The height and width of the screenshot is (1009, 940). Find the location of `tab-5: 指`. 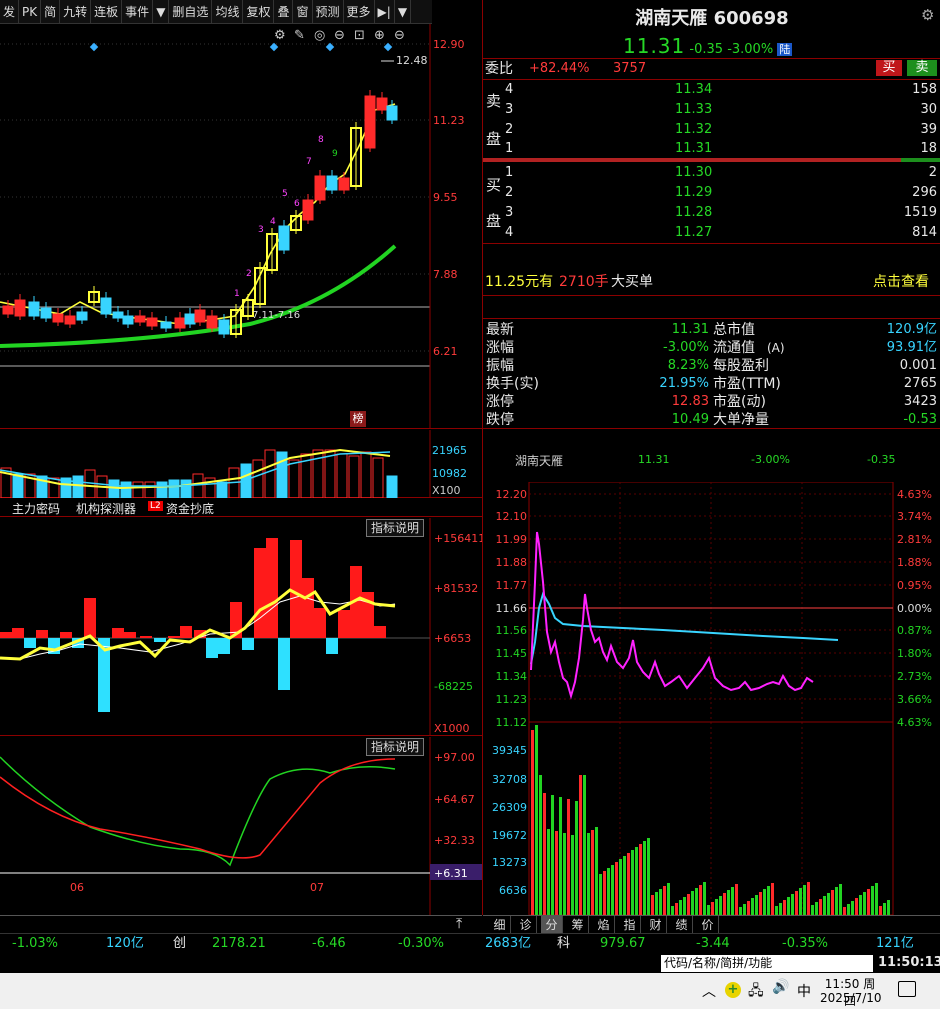

tab-5: 指 is located at coordinates (630, 925).